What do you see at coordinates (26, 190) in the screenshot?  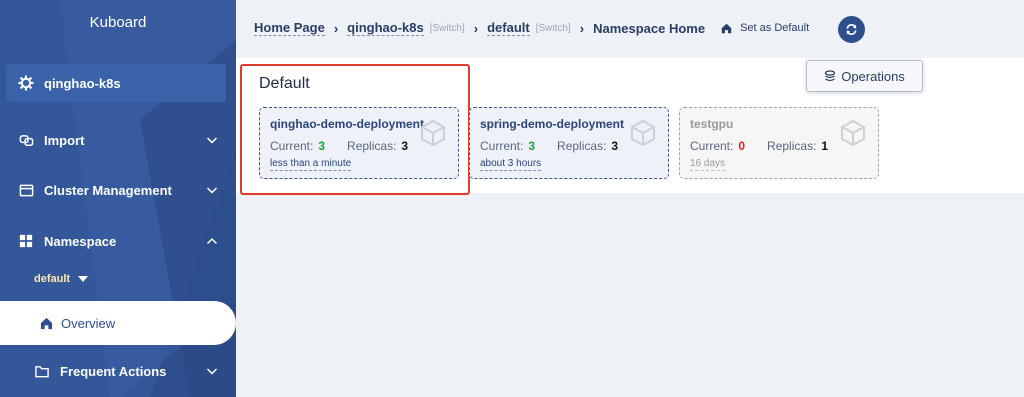 I see `cluster-icon` at bounding box center [26, 190].